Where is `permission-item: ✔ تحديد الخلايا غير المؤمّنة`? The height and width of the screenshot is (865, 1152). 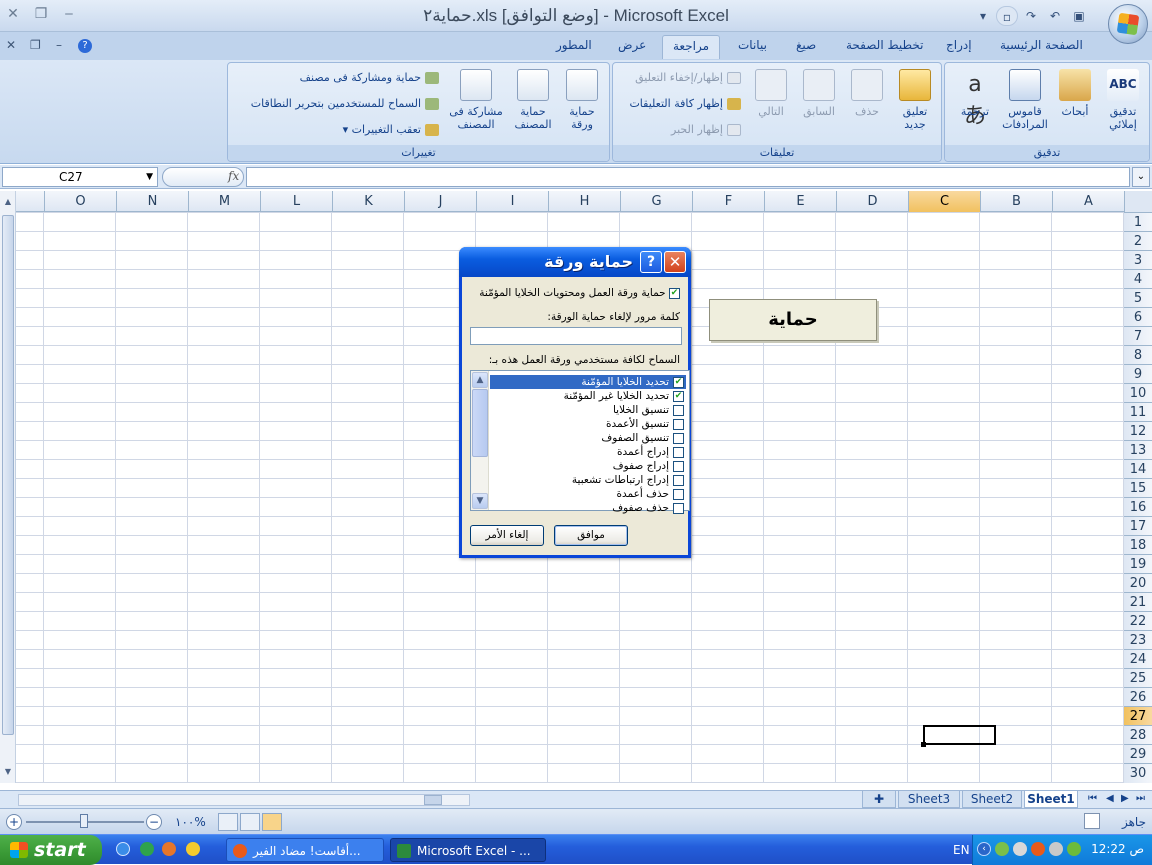 permission-item: ✔ تحديد الخلايا غير المؤمّنة is located at coordinates (588, 396).